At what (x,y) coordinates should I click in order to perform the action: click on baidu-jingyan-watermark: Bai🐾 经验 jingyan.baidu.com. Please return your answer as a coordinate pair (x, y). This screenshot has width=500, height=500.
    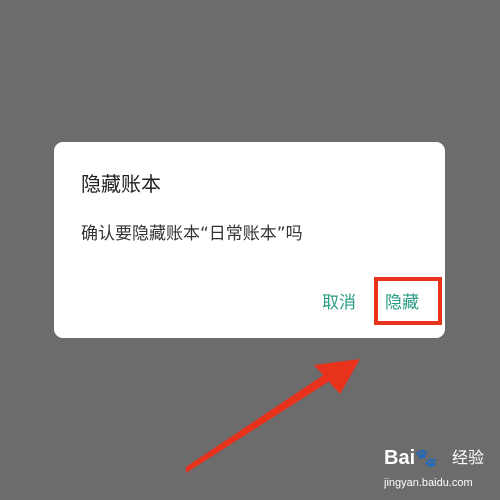
    Looking at the image, I should click on (442, 471).